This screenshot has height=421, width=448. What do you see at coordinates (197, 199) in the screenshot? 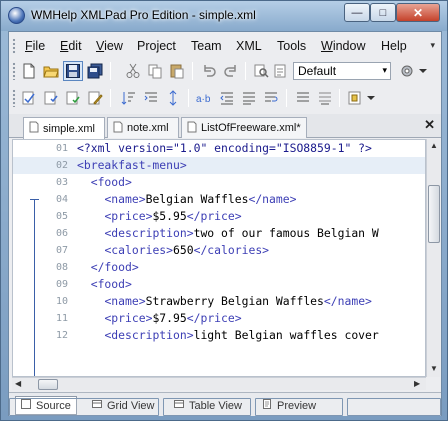
I see `element-text: Belgian Waffles` at bounding box center [197, 199].